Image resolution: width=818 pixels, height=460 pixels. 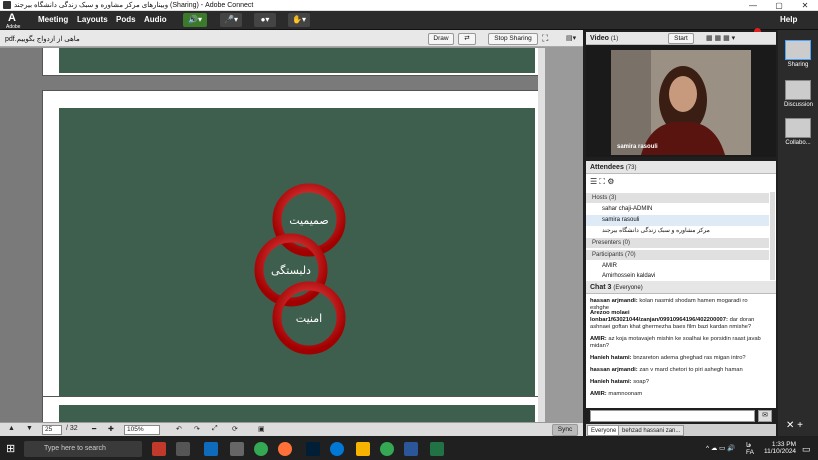 I want to click on stop-sharing-button: Stop Sharing, so click(x=513, y=39).